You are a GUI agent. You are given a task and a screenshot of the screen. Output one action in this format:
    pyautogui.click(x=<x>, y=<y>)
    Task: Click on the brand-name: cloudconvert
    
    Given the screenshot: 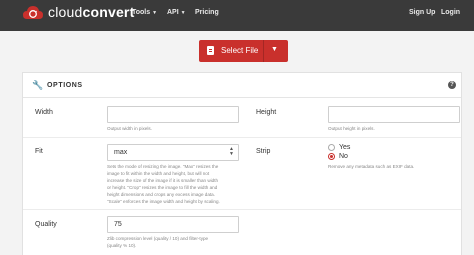 What is the action you would take?
    pyautogui.click(x=91, y=12)
    